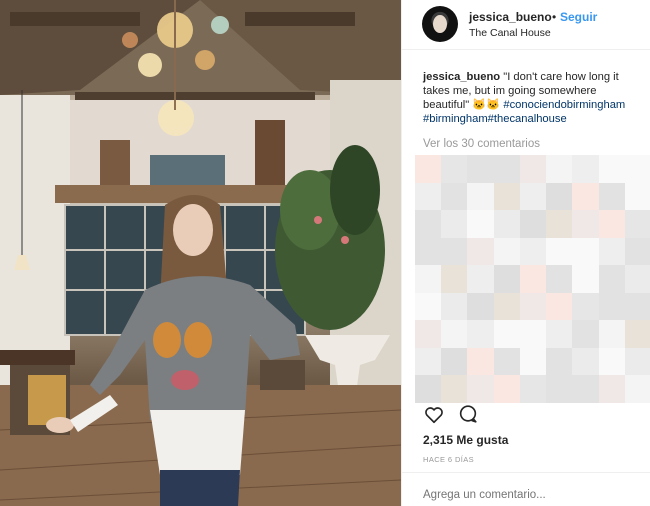 This screenshot has height=506, width=650. What do you see at coordinates (469, 415) in the screenshot?
I see `speech-bubble-icon` at bounding box center [469, 415].